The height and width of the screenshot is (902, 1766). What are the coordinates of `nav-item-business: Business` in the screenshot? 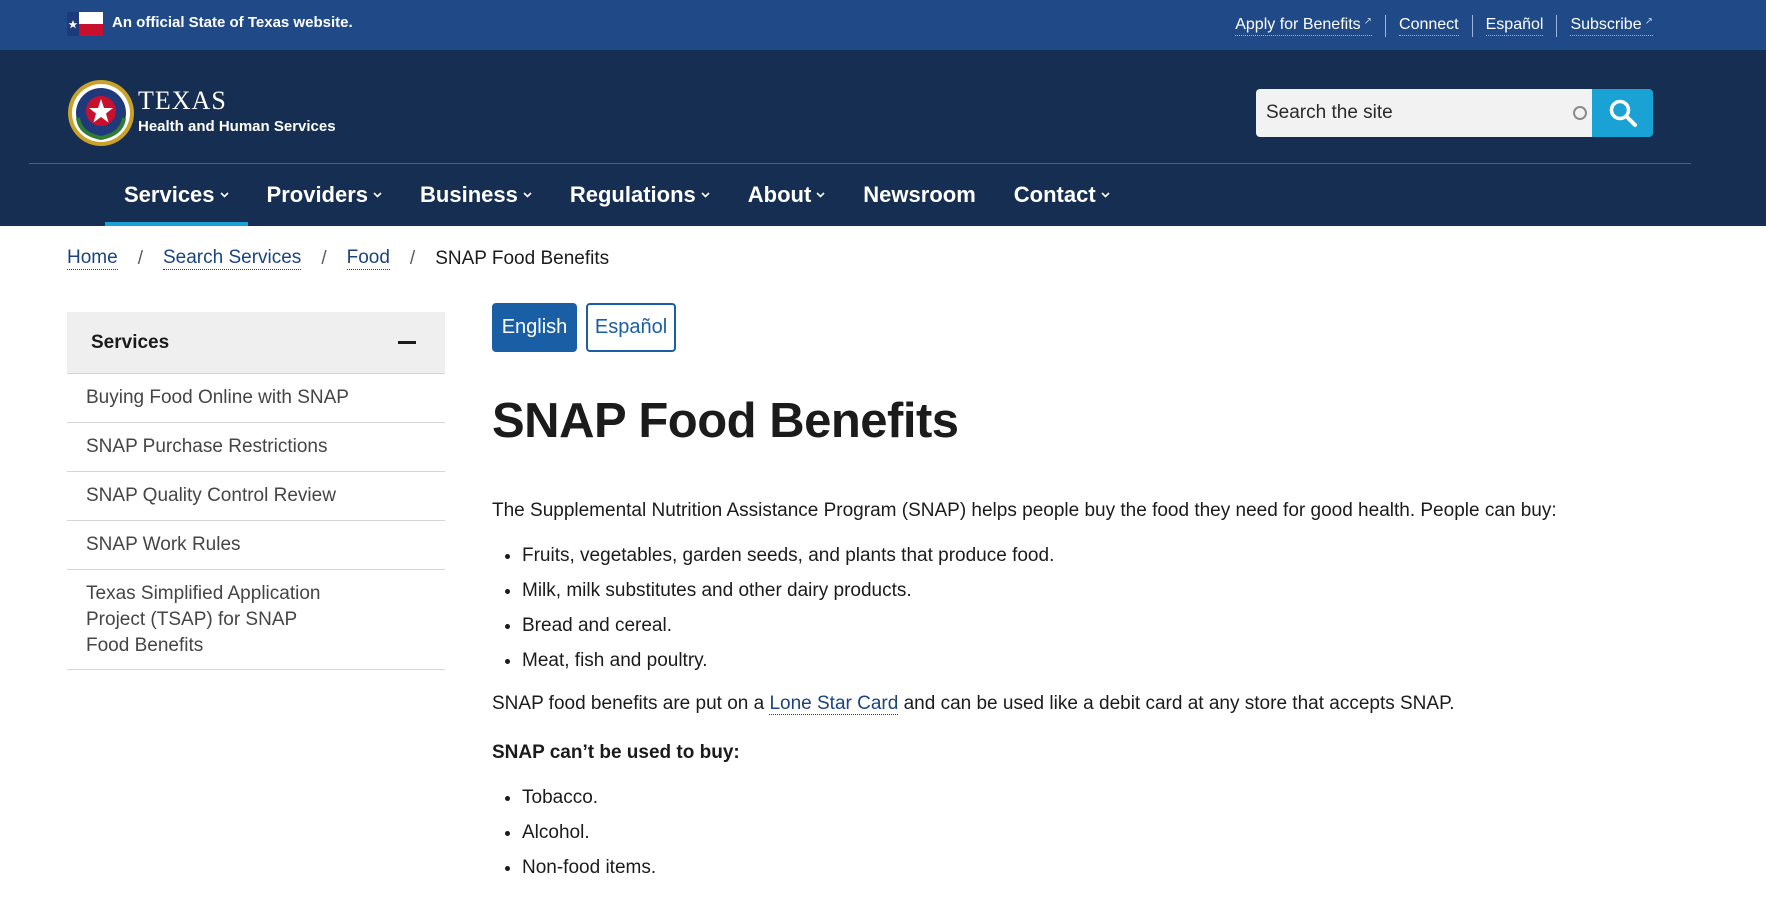 It's located at (476, 195).